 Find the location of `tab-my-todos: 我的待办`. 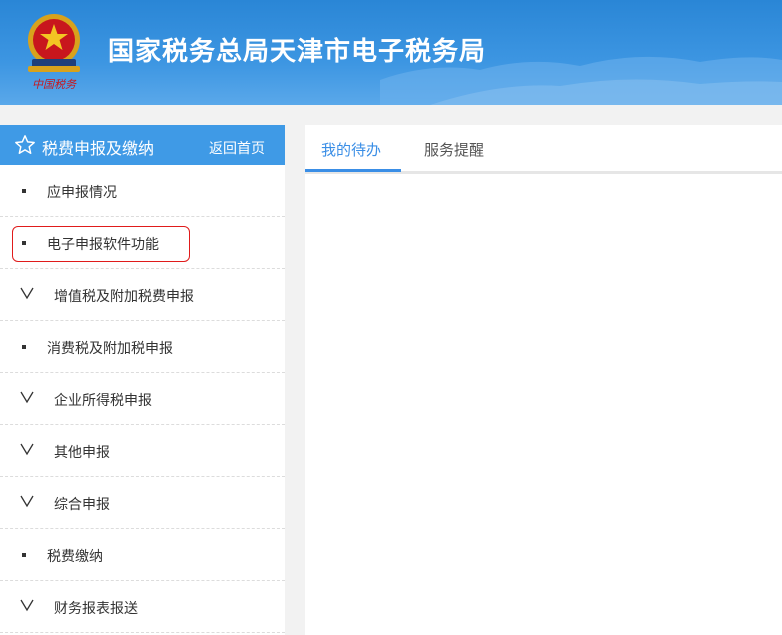

tab-my-todos: 我的待办 is located at coordinates (351, 149).